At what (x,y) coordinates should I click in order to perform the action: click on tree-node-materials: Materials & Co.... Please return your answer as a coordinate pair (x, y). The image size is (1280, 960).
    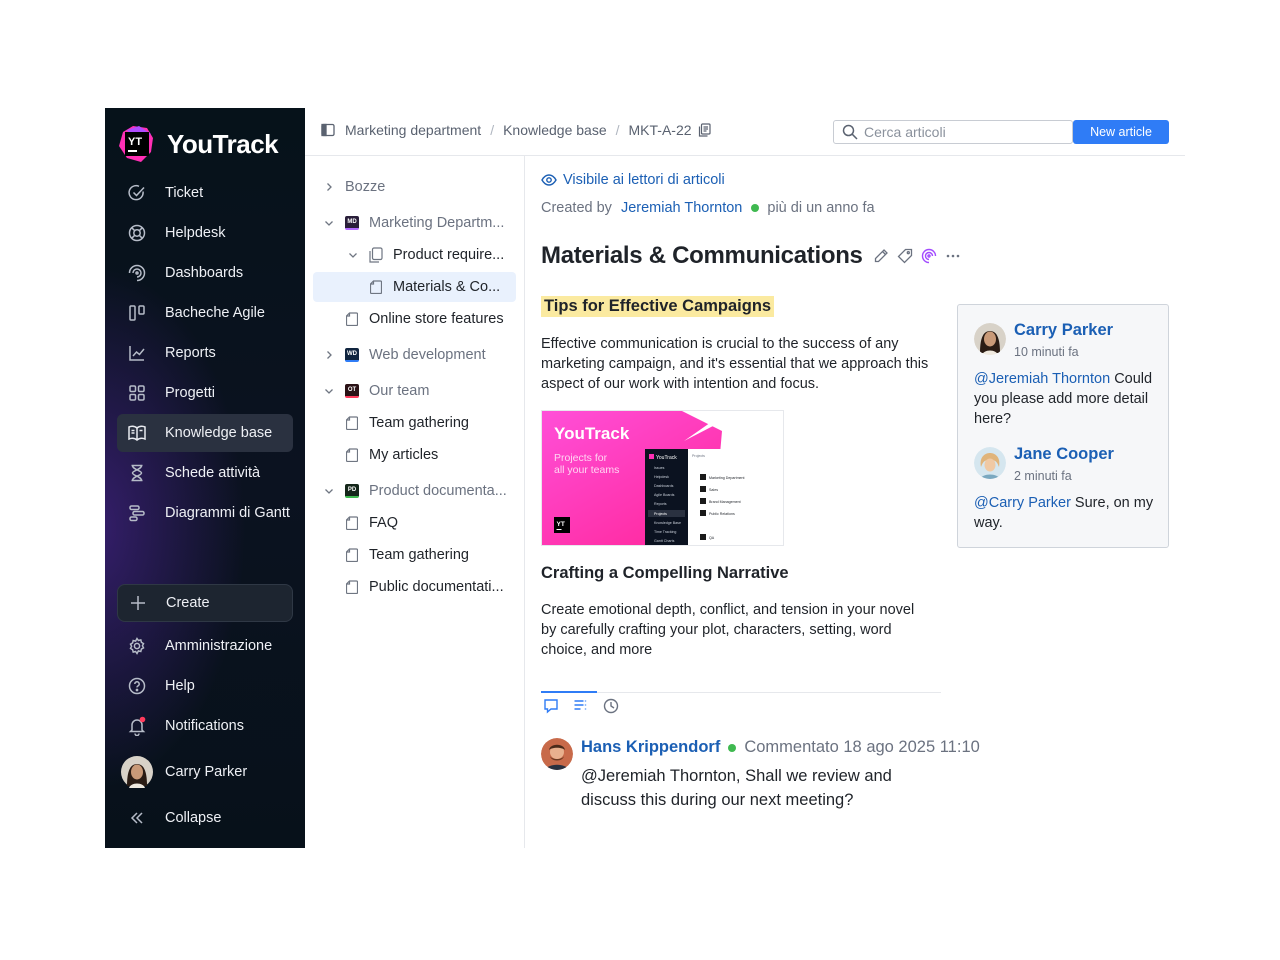
    Looking at the image, I should click on (414, 287).